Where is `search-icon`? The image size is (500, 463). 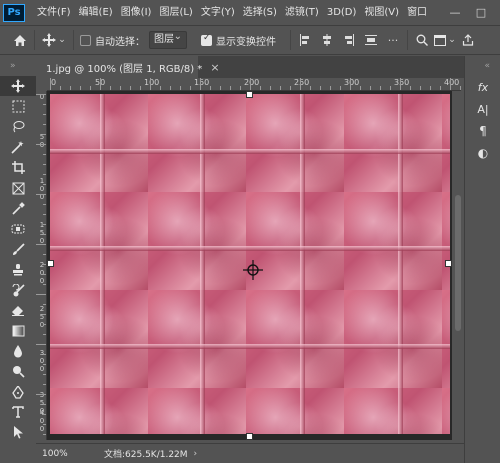
search-icon is located at coordinates (422, 40).